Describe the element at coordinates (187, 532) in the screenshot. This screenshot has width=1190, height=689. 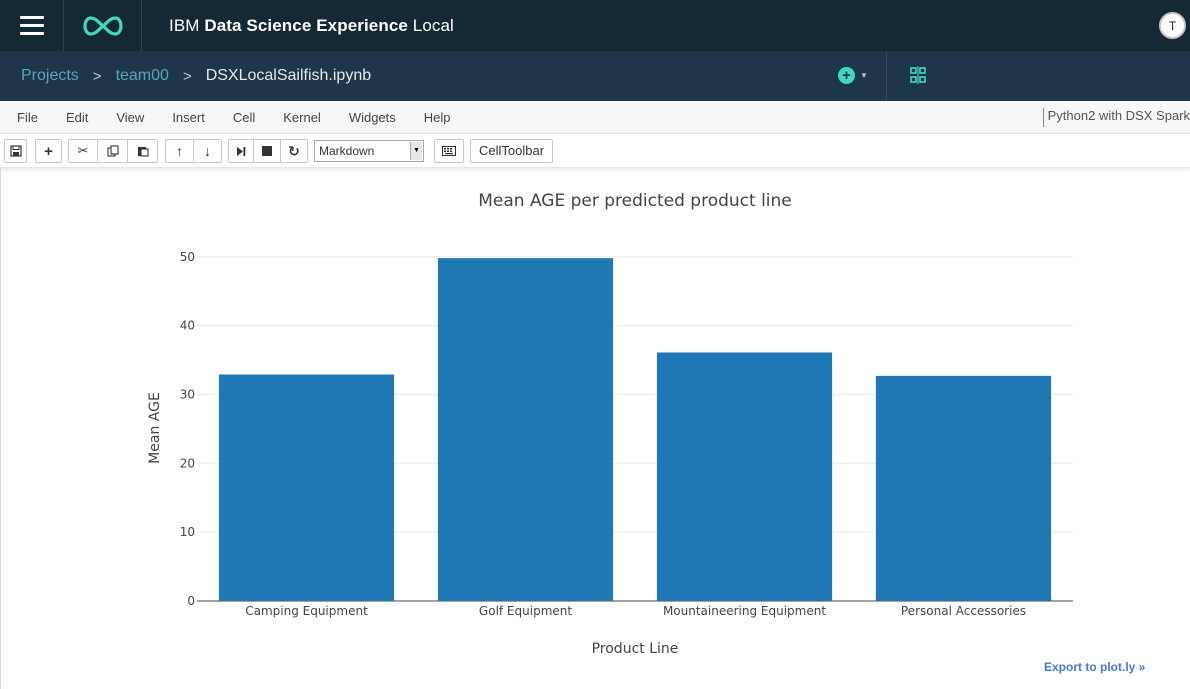
I see `y-tick-label: 10` at that location.